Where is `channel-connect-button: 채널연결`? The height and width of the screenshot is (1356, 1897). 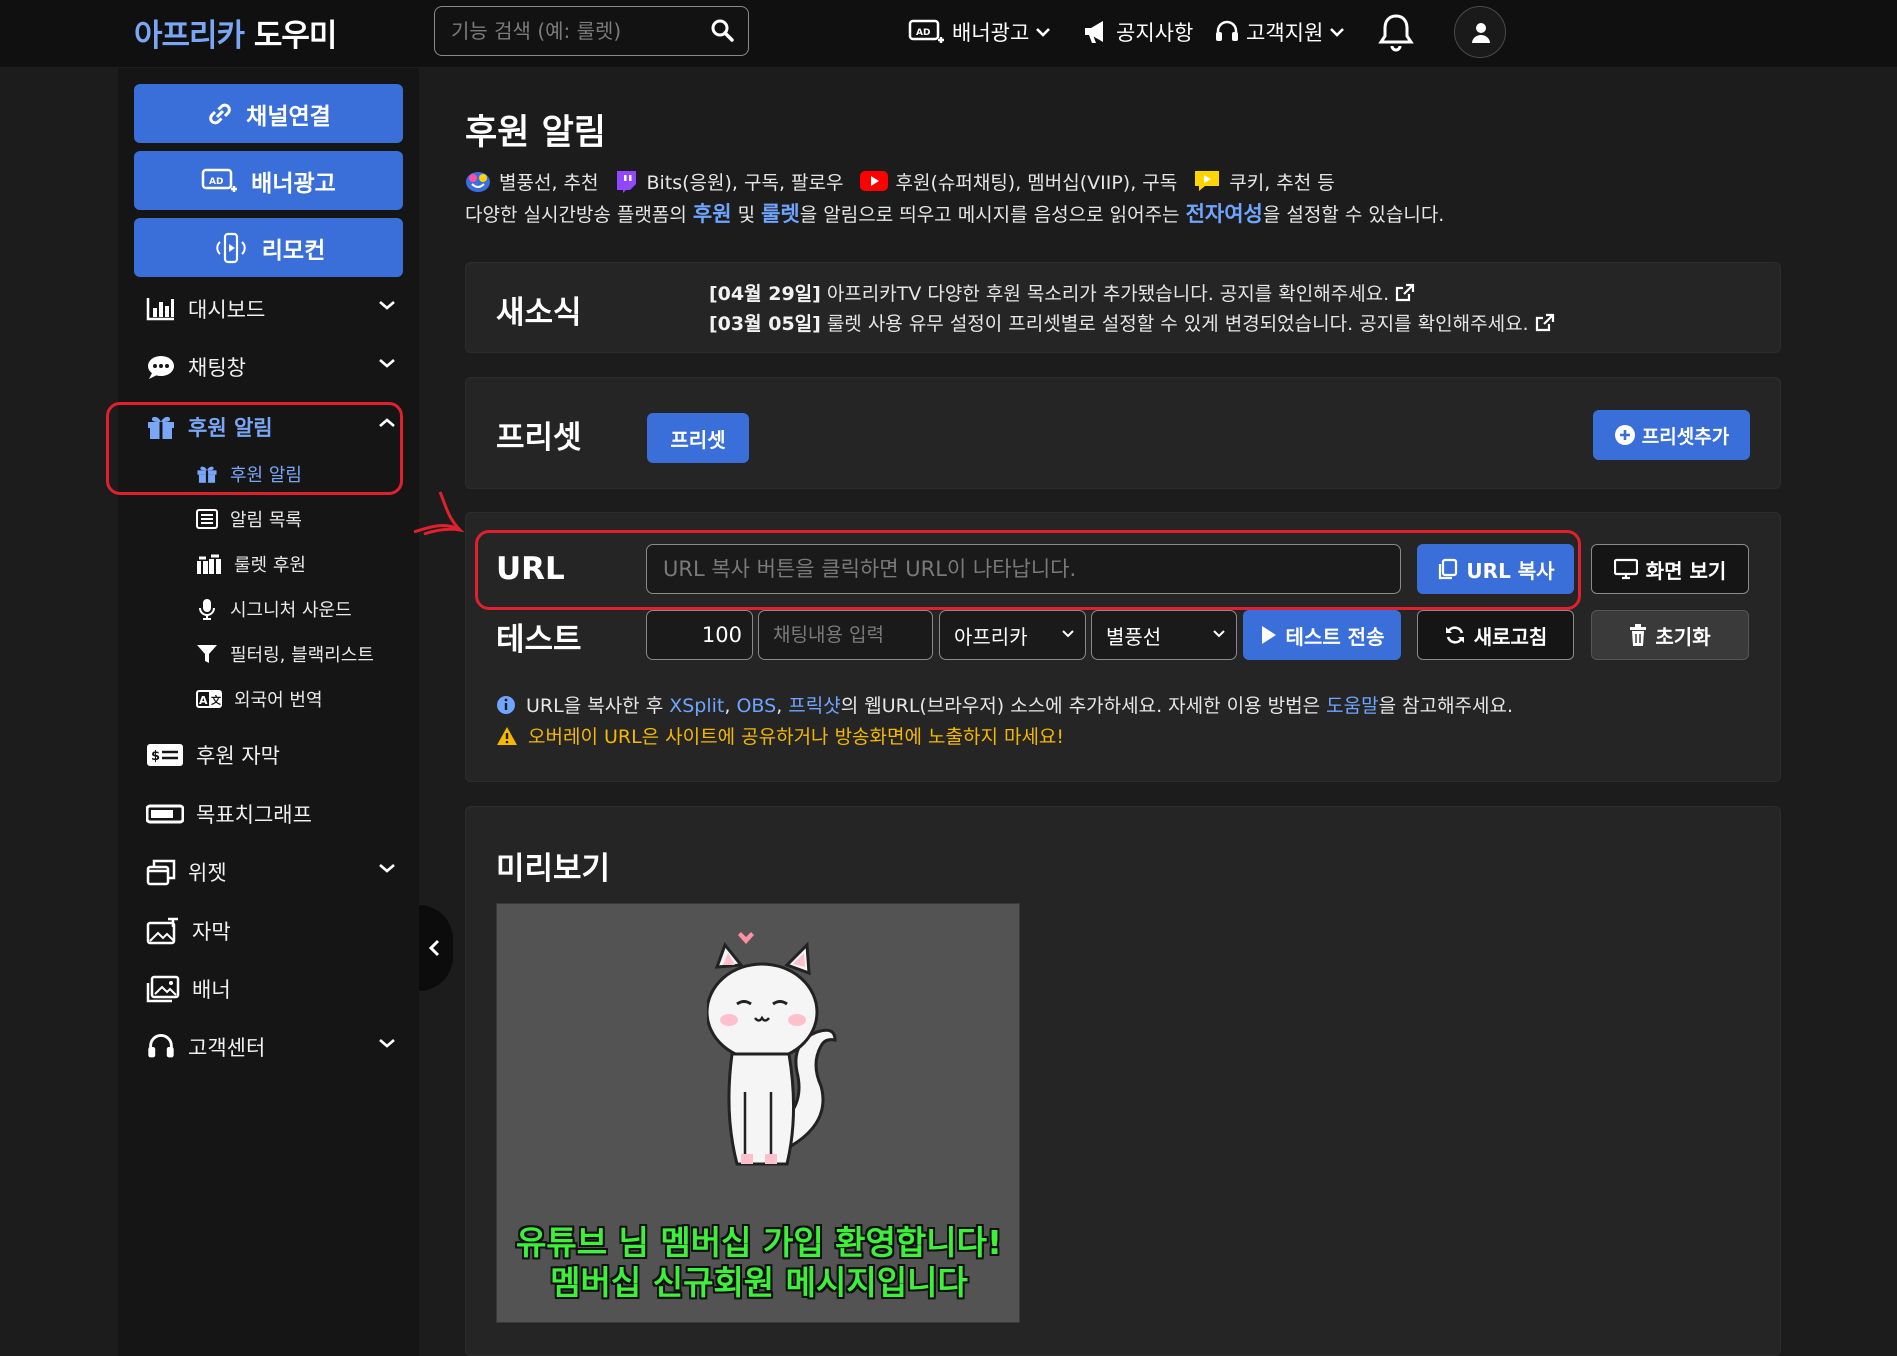 channel-connect-button: 채널연결 is located at coordinates (268, 113).